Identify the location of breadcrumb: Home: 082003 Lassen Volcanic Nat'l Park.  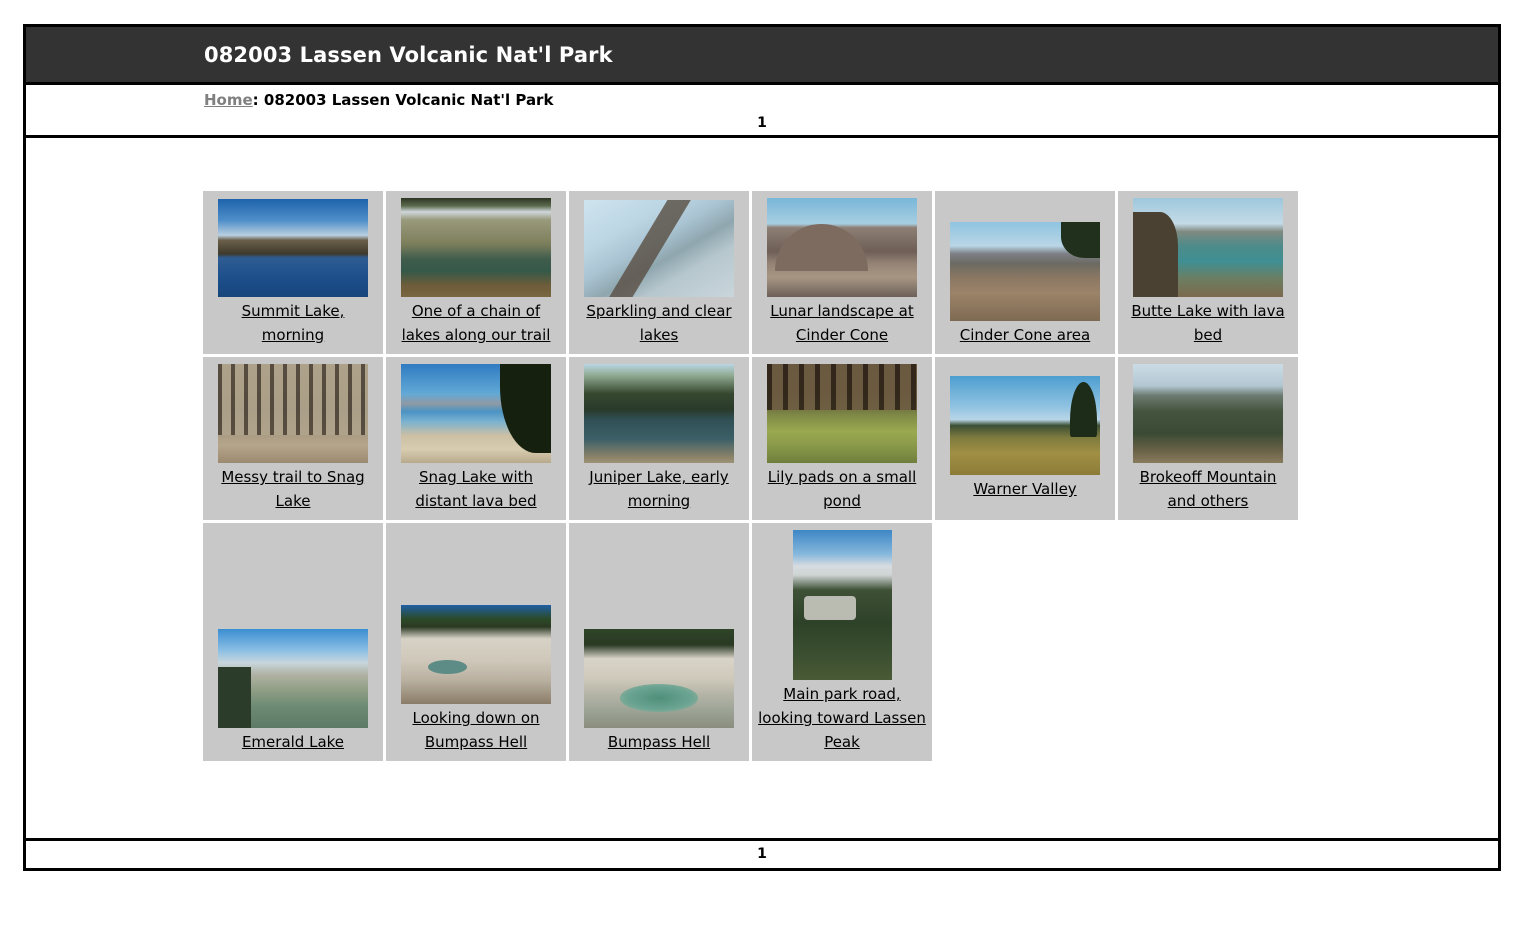
(762, 100).